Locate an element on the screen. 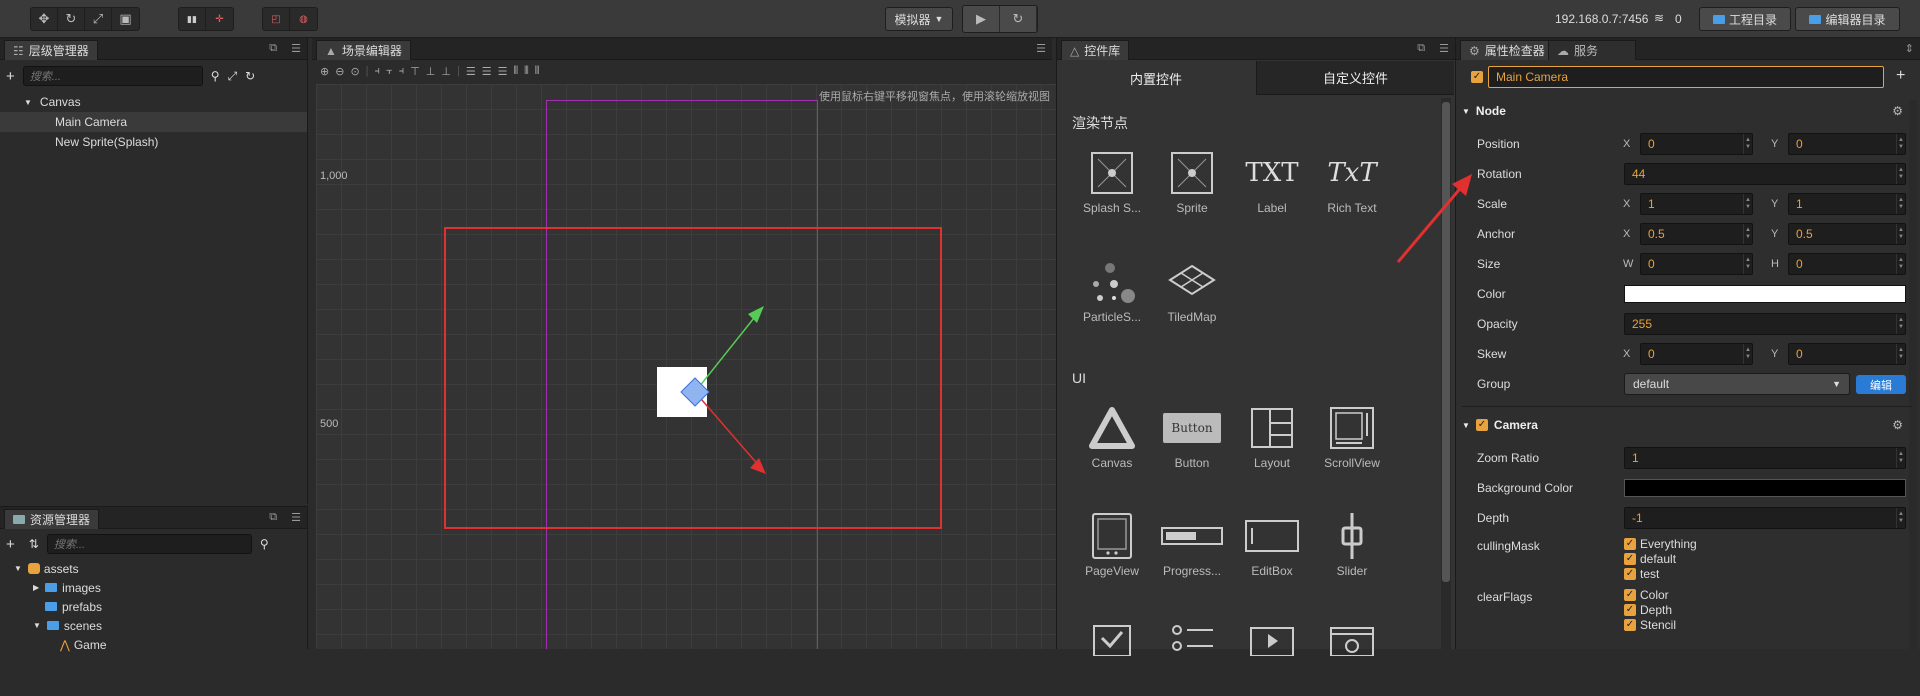  tab-service: ☁ 服务 is located at coordinates (1592, 50).